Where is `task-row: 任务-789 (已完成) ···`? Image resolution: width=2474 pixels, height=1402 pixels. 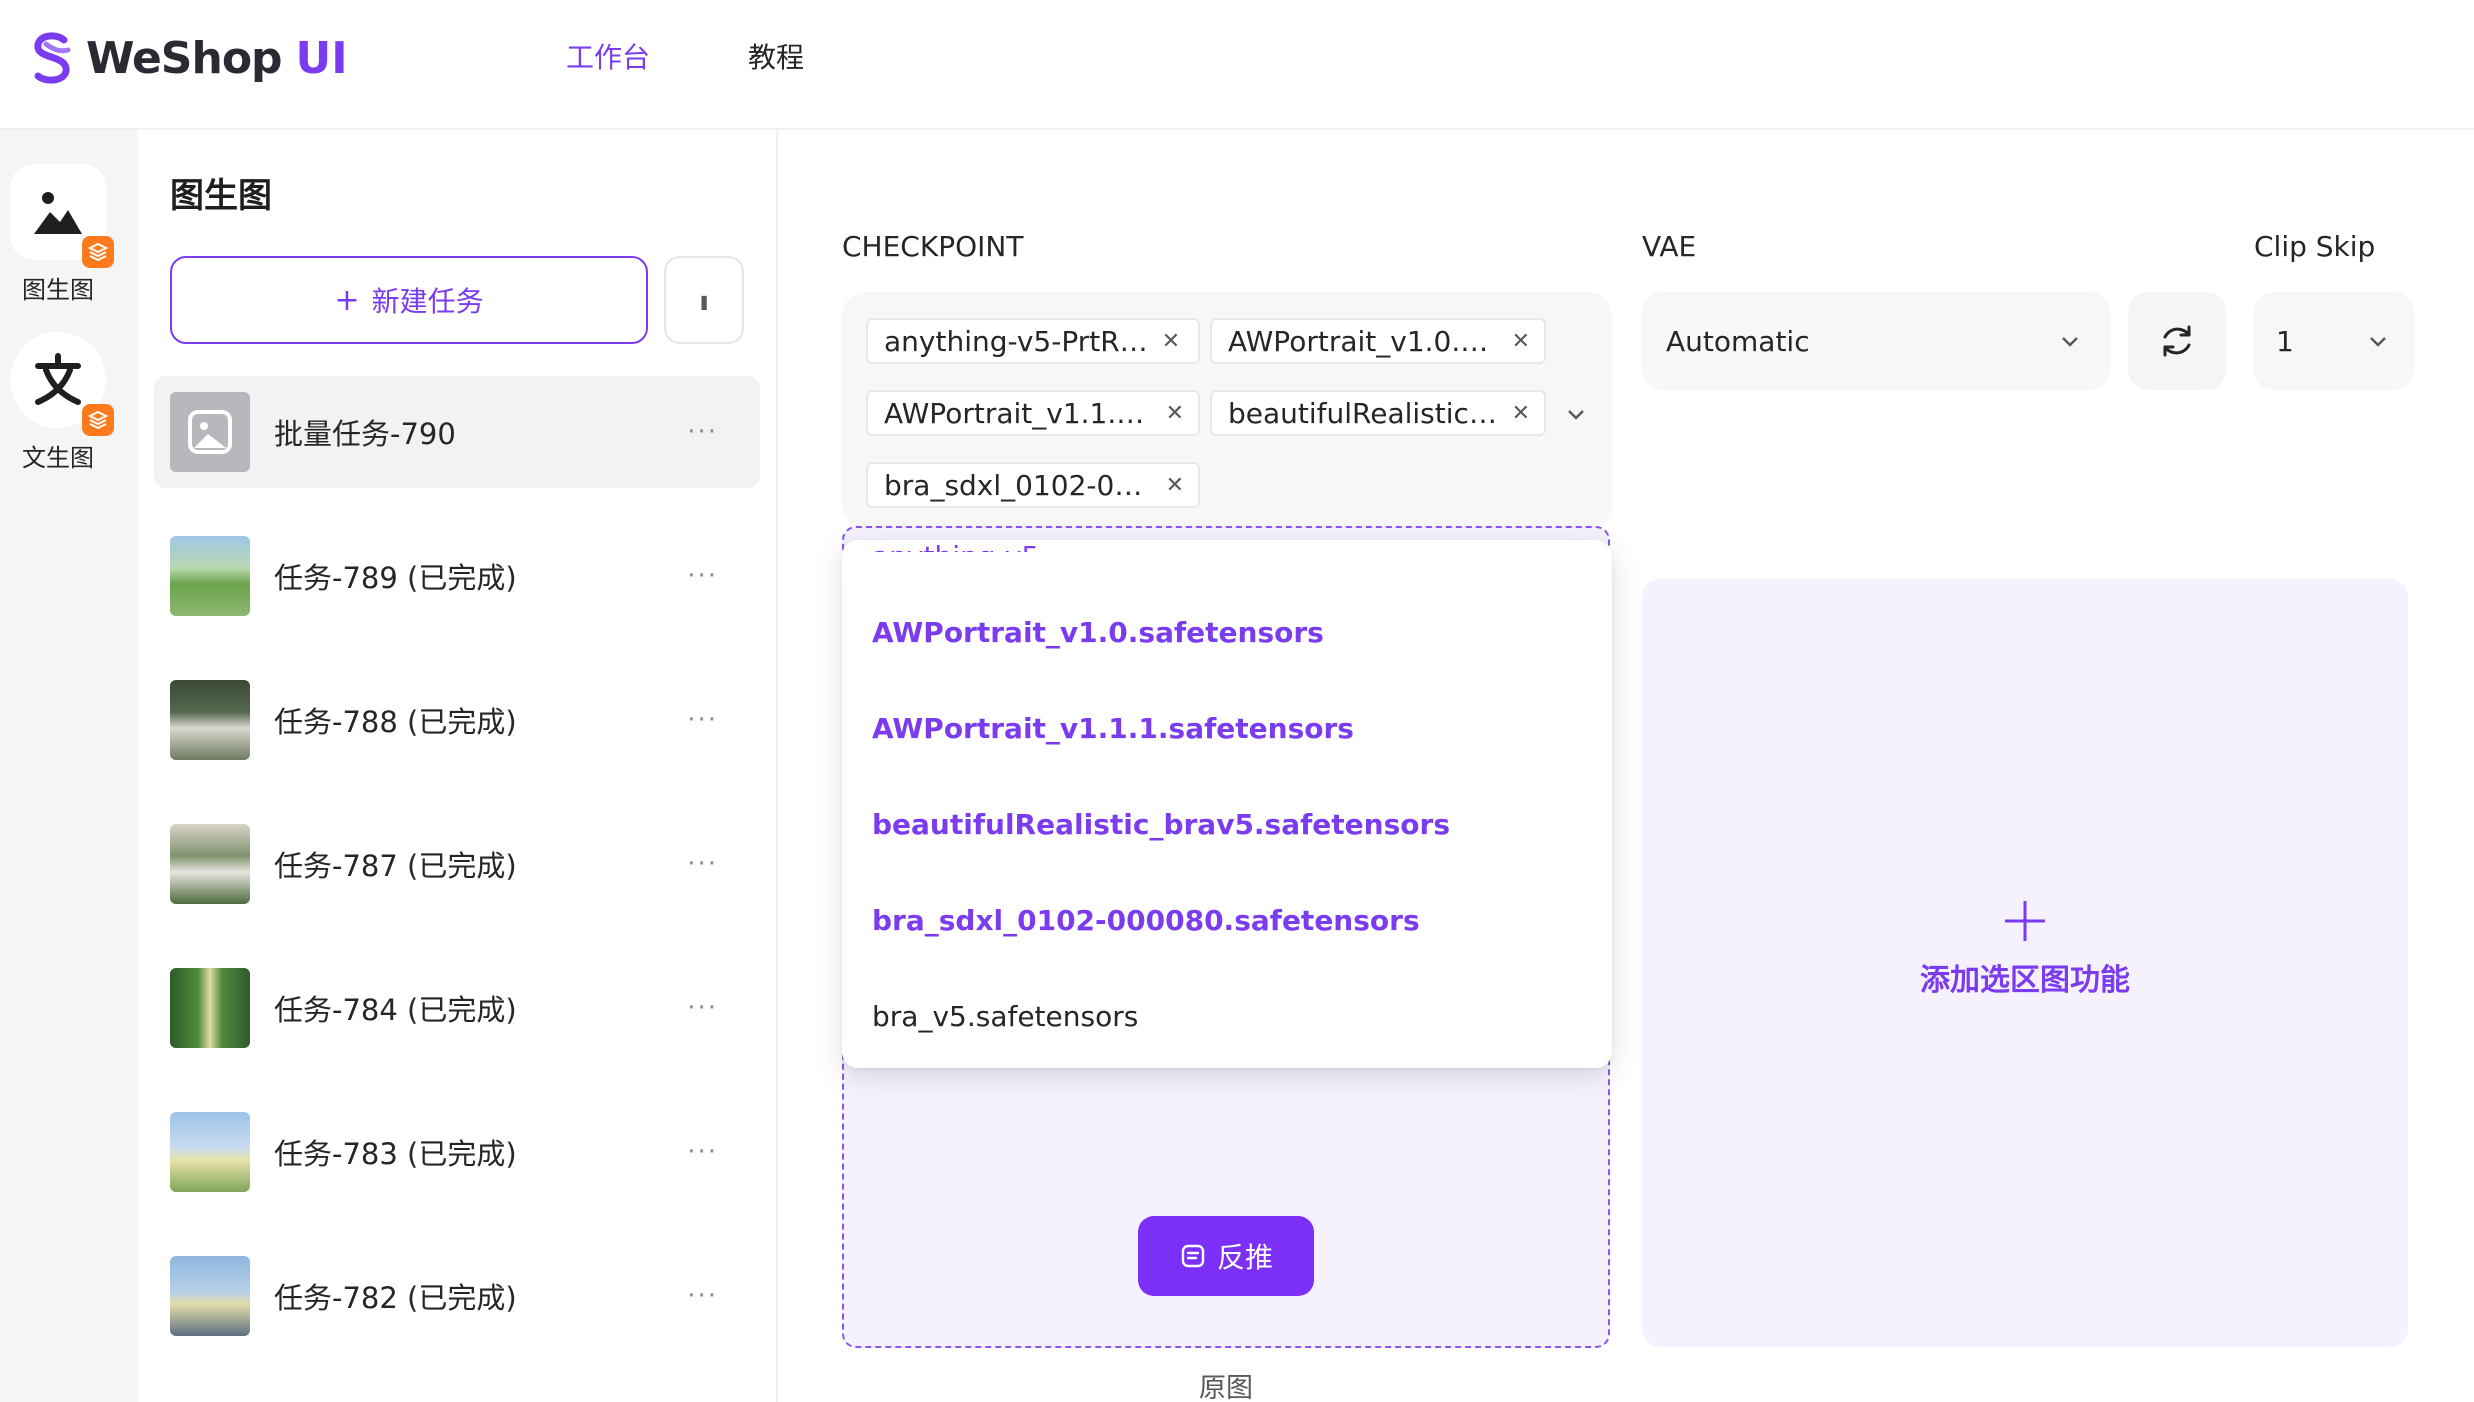
task-row: 任务-789 (已完成) ··· is located at coordinates (457, 576).